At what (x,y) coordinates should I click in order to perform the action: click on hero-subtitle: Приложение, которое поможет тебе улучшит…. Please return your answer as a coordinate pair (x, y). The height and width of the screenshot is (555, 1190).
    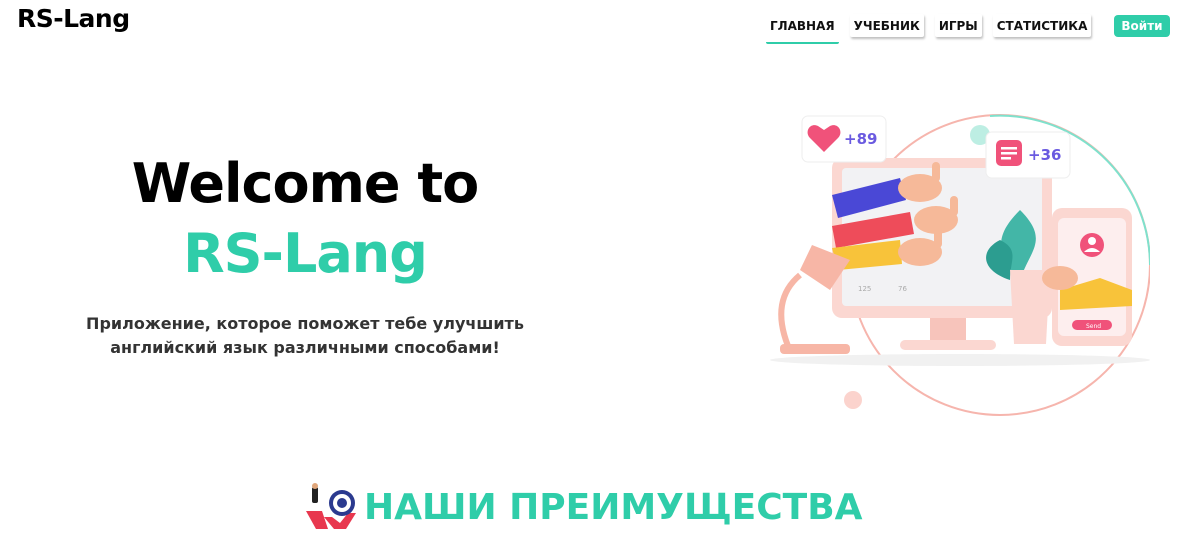
    Looking at the image, I should click on (305, 336).